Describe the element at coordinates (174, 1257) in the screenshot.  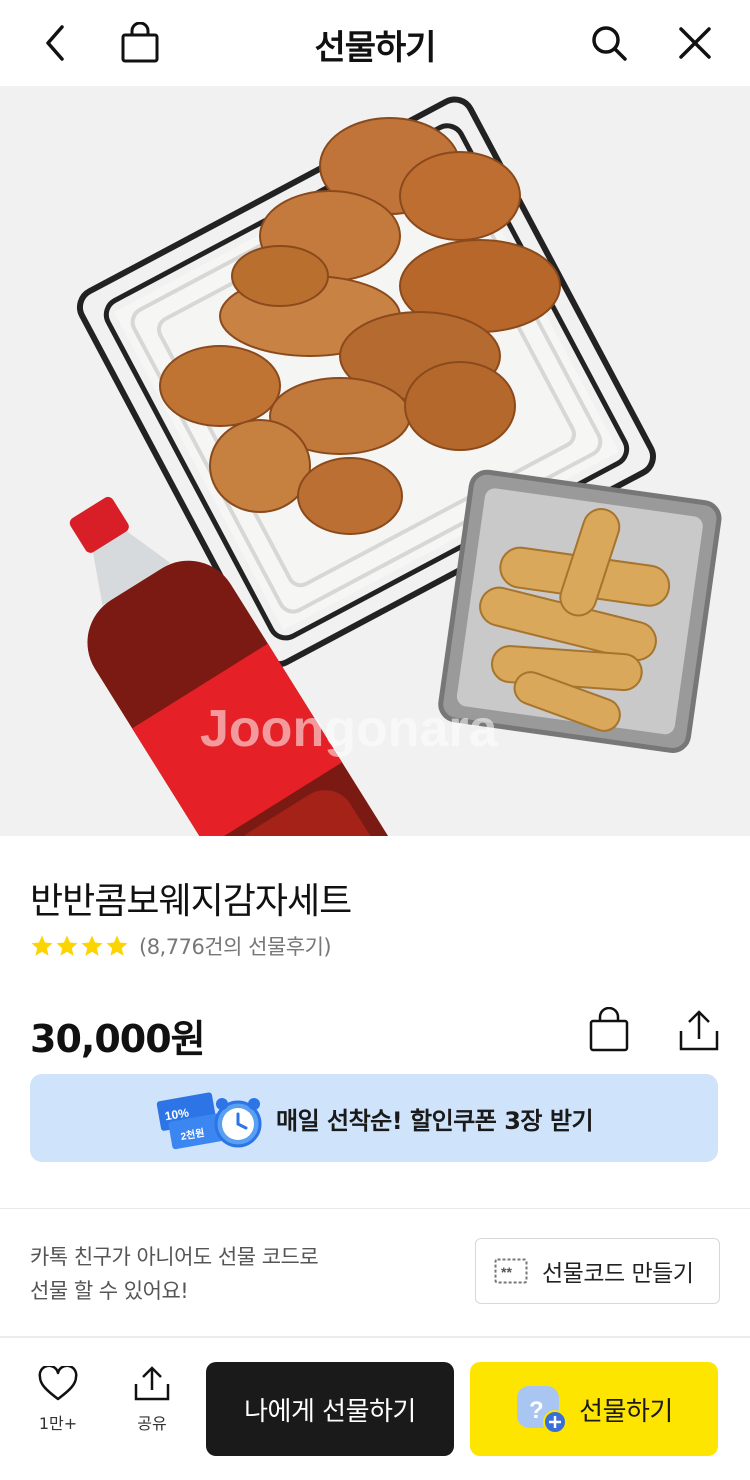
I see `gift-code-description-line1: 카톡 친구가 아니어도 선물 코드로` at that location.